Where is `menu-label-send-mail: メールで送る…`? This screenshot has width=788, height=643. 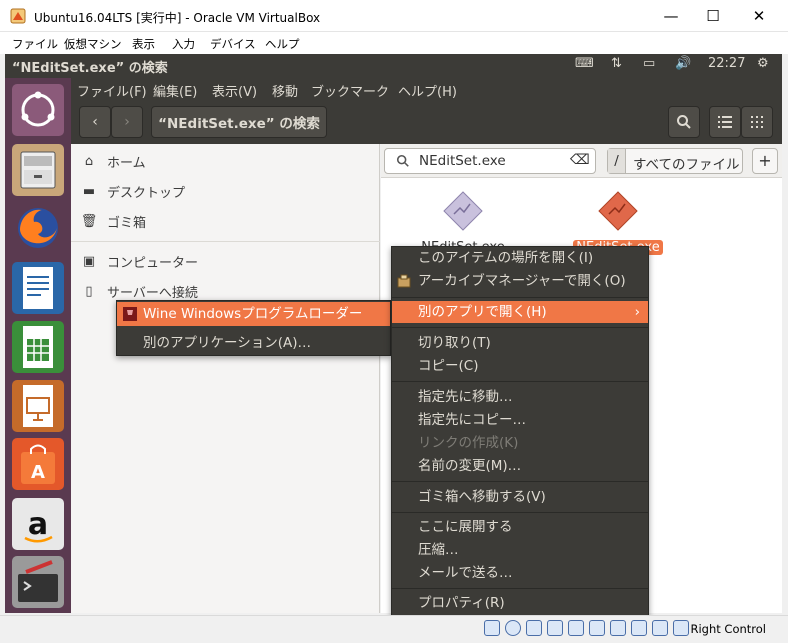
menu-label-send-mail: メールで送る… is located at coordinates (465, 573).